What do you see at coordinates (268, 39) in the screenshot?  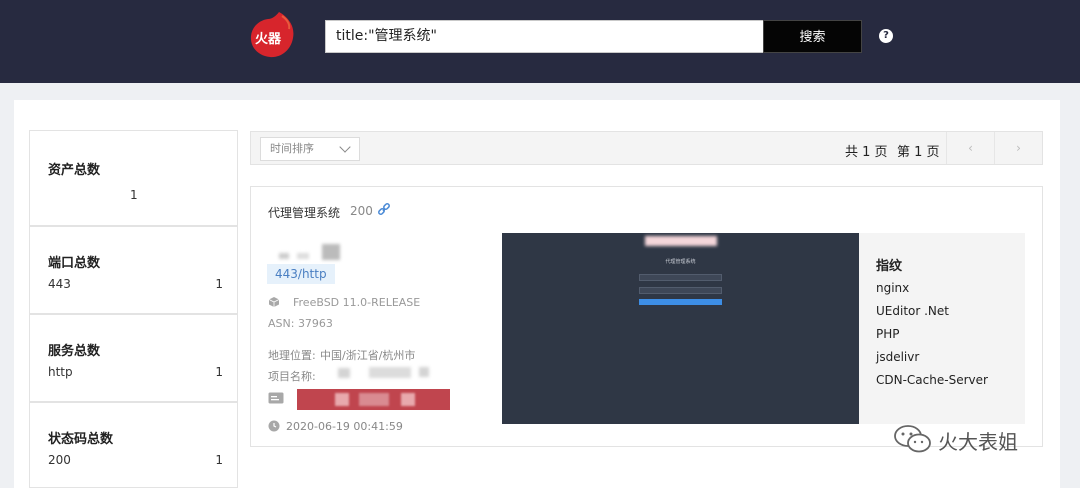 I see `logo-text: 火器` at bounding box center [268, 39].